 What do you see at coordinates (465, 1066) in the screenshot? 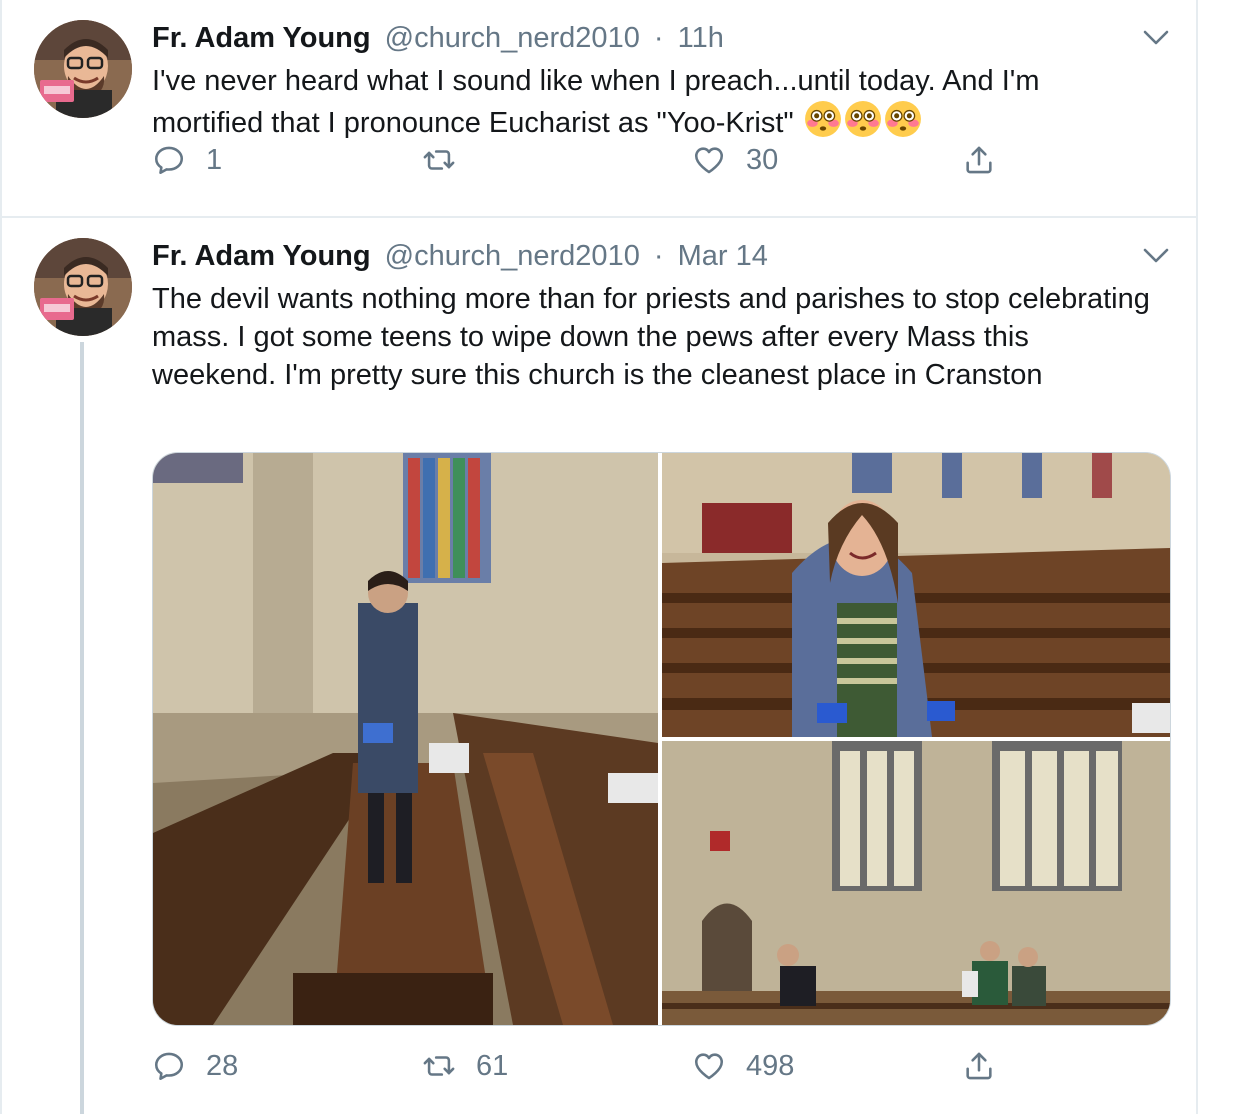
I see `retweet-button: 61` at bounding box center [465, 1066].